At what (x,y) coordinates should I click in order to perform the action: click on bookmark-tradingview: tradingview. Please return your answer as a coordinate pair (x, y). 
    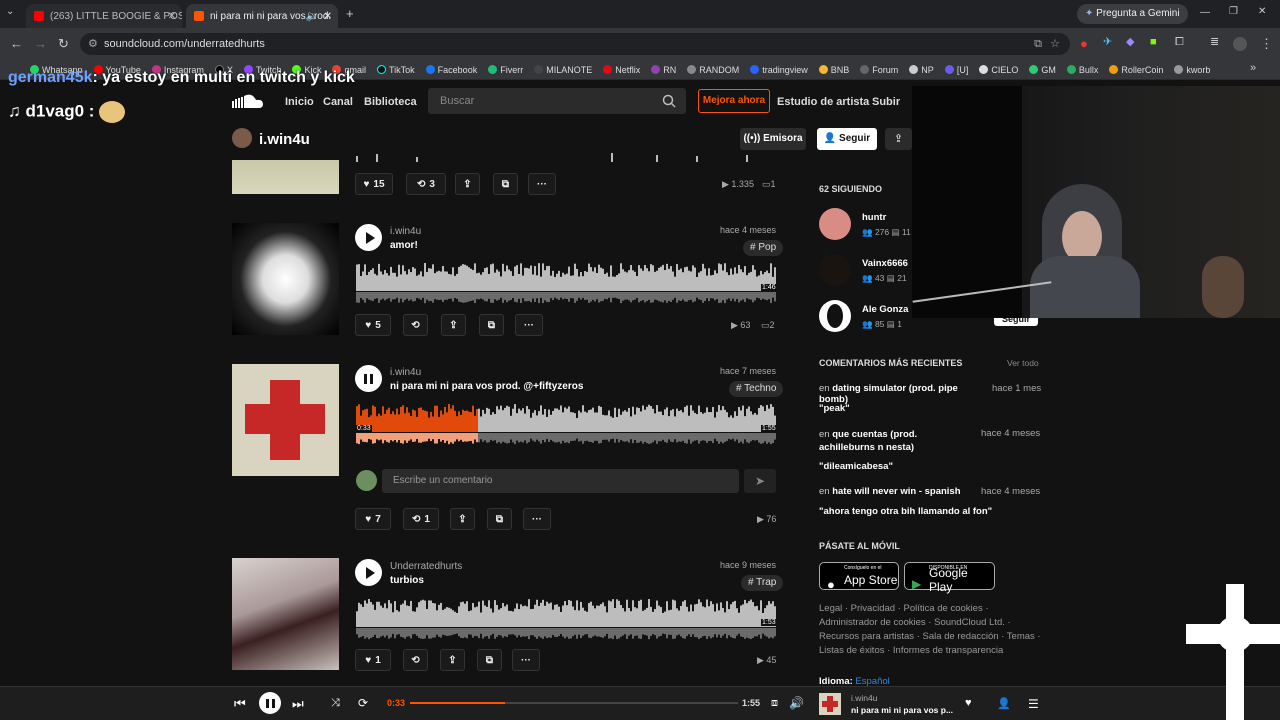
    Looking at the image, I should click on (779, 70).